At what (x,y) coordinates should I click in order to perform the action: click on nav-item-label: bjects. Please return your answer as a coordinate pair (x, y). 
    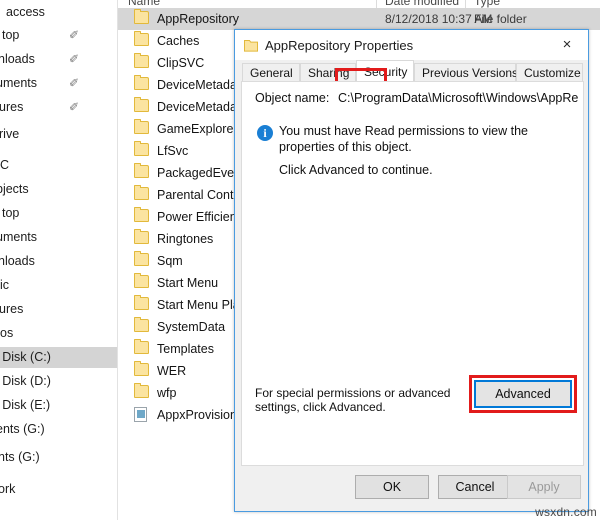
    Looking at the image, I should click on (14, 189).